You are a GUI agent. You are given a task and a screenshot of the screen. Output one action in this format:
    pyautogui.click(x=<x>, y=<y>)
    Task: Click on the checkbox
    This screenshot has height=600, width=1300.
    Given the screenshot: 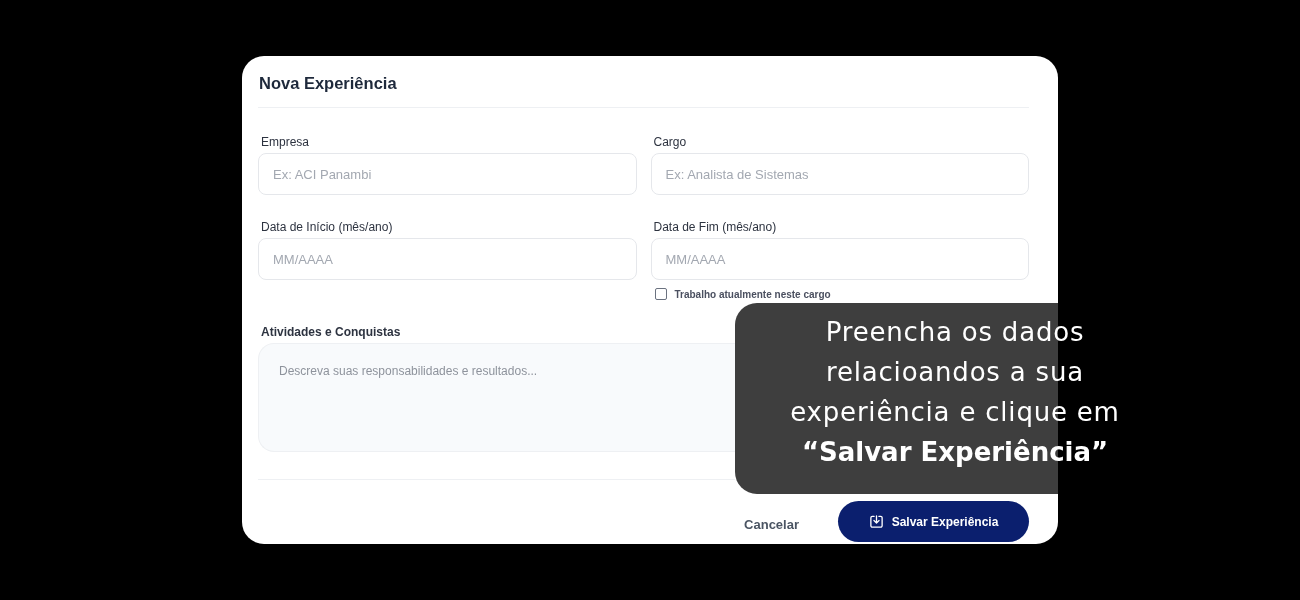 What is the action you would take?
    pyautogui.click(x=660, y=294)
    